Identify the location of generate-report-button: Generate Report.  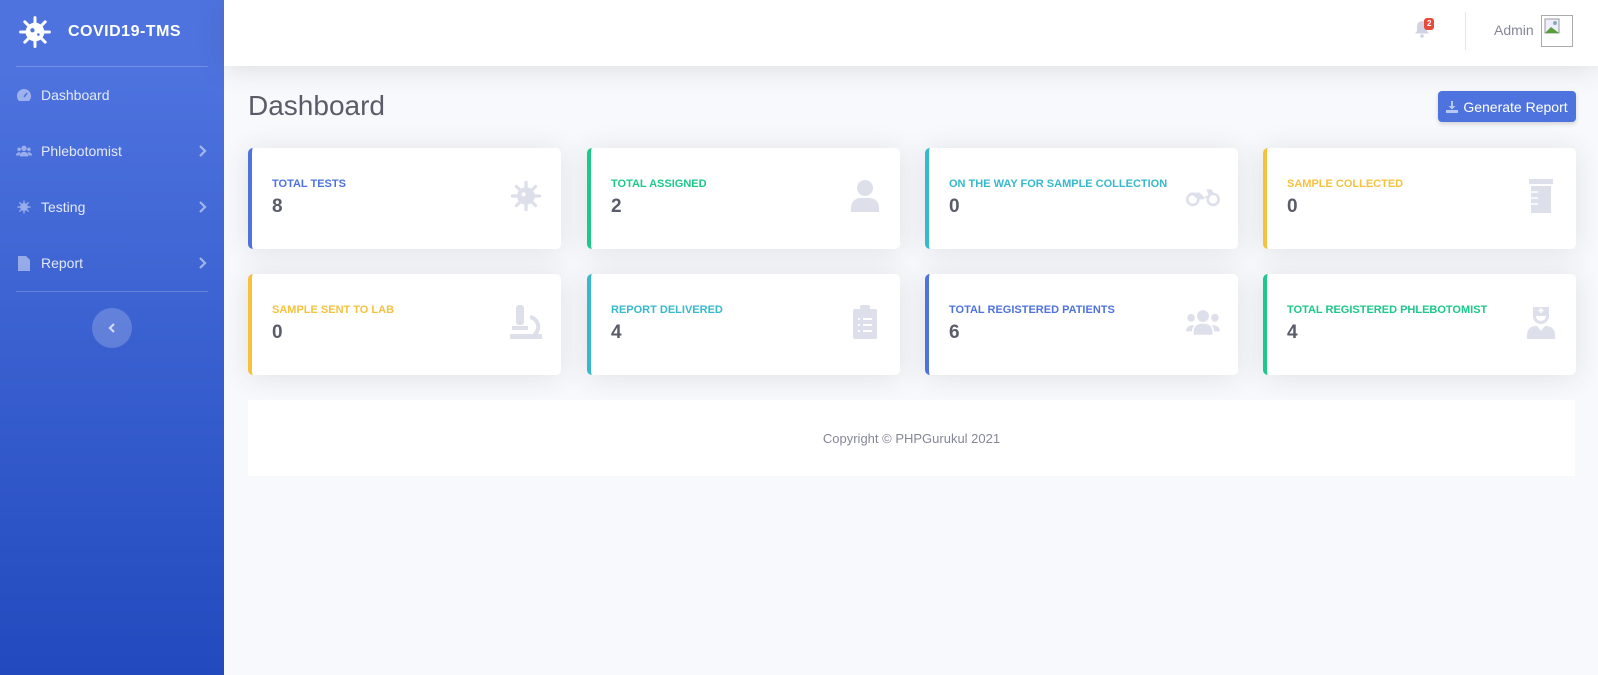
(1507, 106).